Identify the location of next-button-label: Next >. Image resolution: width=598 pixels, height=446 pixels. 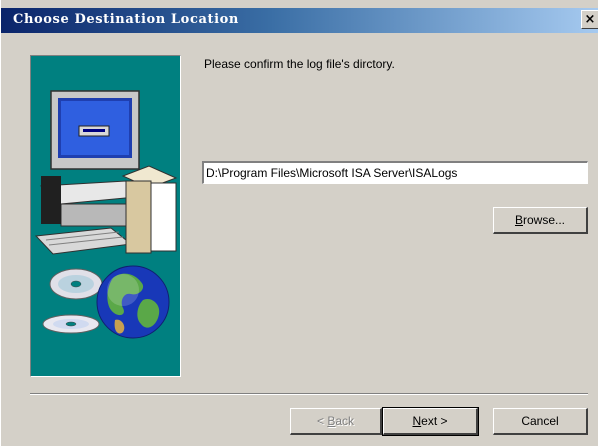
(430, 421).